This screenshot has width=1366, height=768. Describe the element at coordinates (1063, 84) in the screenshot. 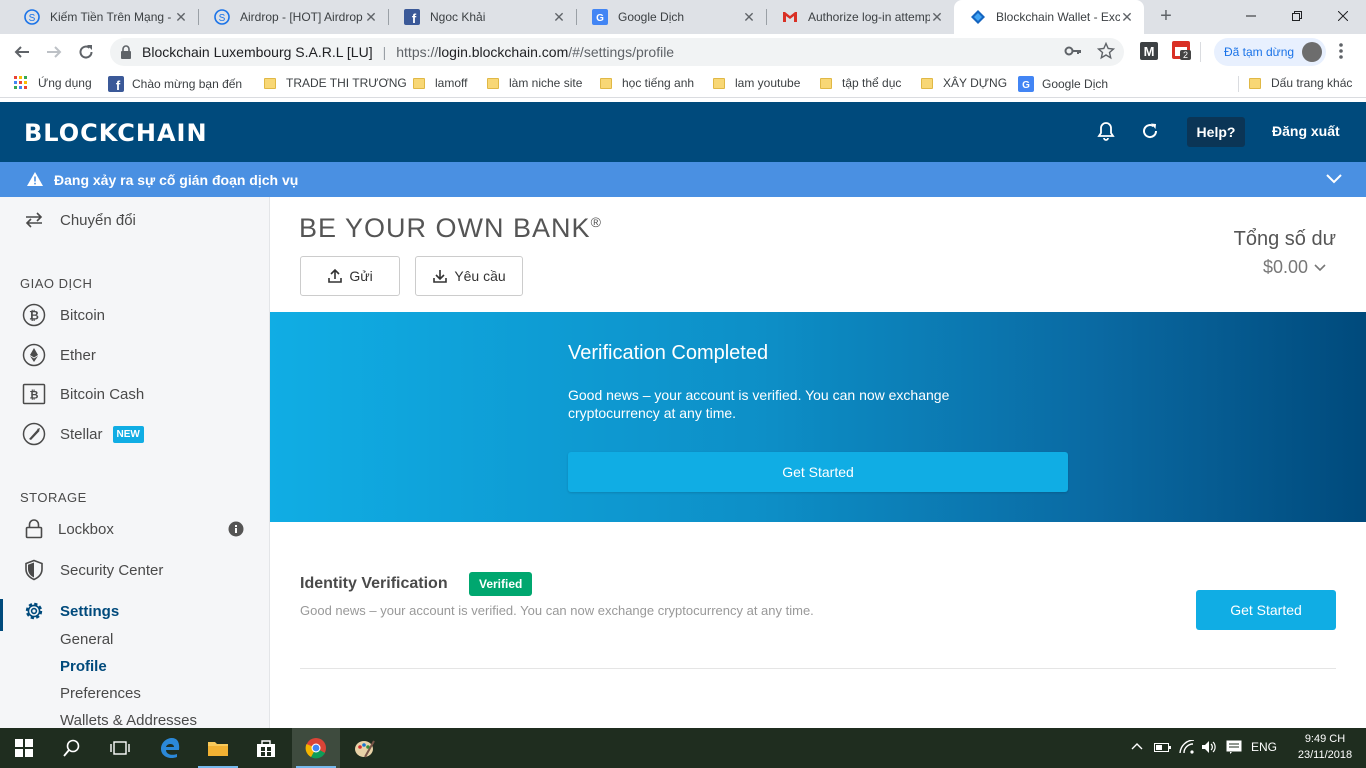

I see `bookmark-item: G Google Dịch` at that location.